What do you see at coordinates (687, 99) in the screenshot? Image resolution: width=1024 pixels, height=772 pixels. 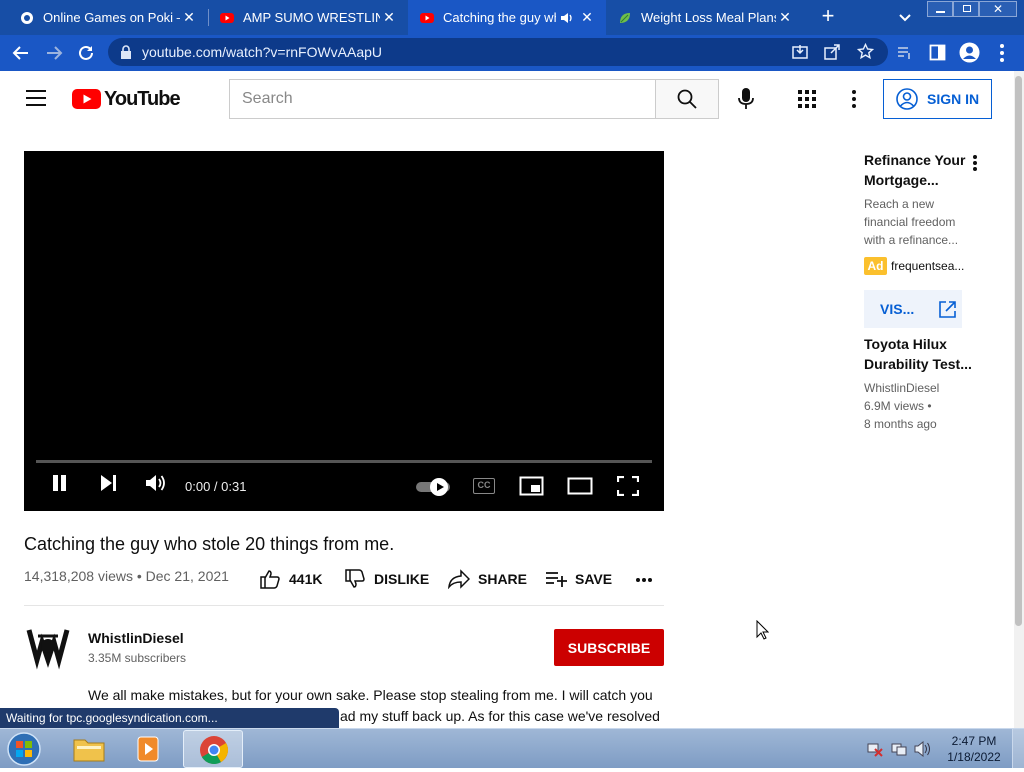 I see `search-button` at bounding box center [687, 99].